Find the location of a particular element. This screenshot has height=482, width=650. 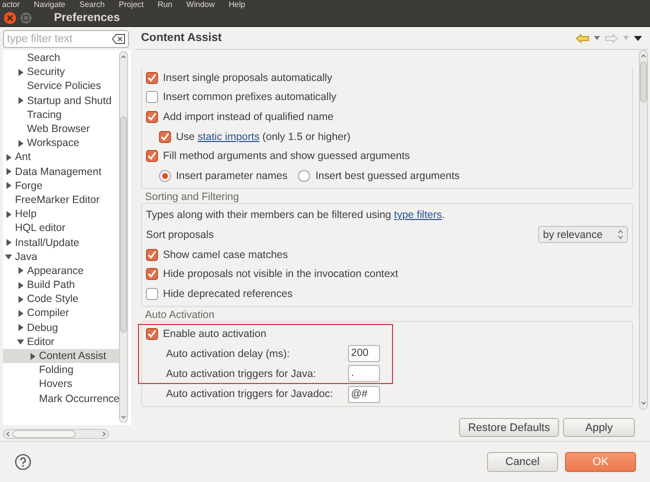

section-title: Auto Activation is located at coordinates (180, 314).